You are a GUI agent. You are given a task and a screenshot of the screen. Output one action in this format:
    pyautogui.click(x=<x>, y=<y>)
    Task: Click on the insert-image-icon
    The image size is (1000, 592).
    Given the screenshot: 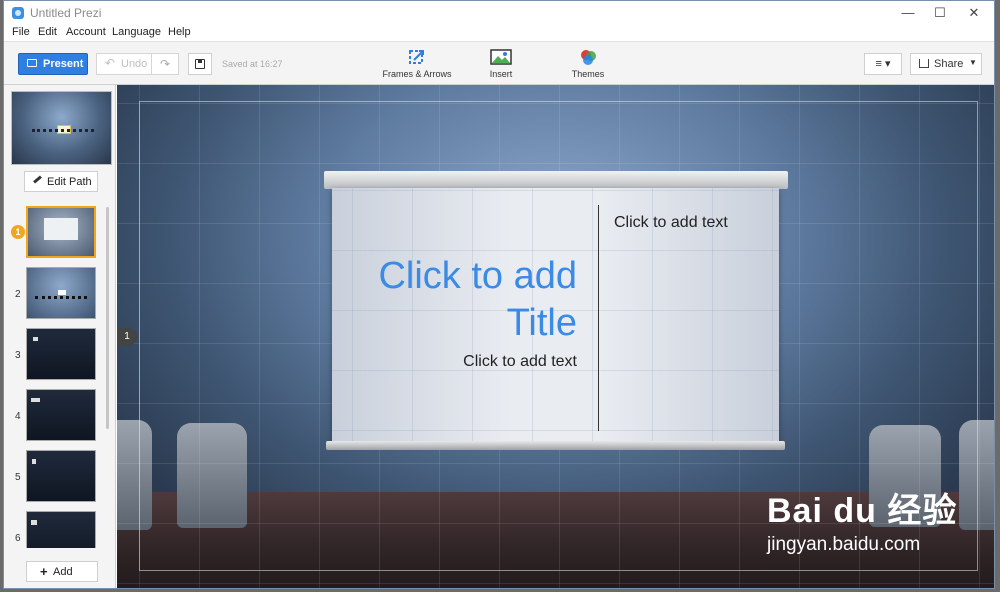 What is the action you would take?
    pyautogui.click(x=501, y=57)
    